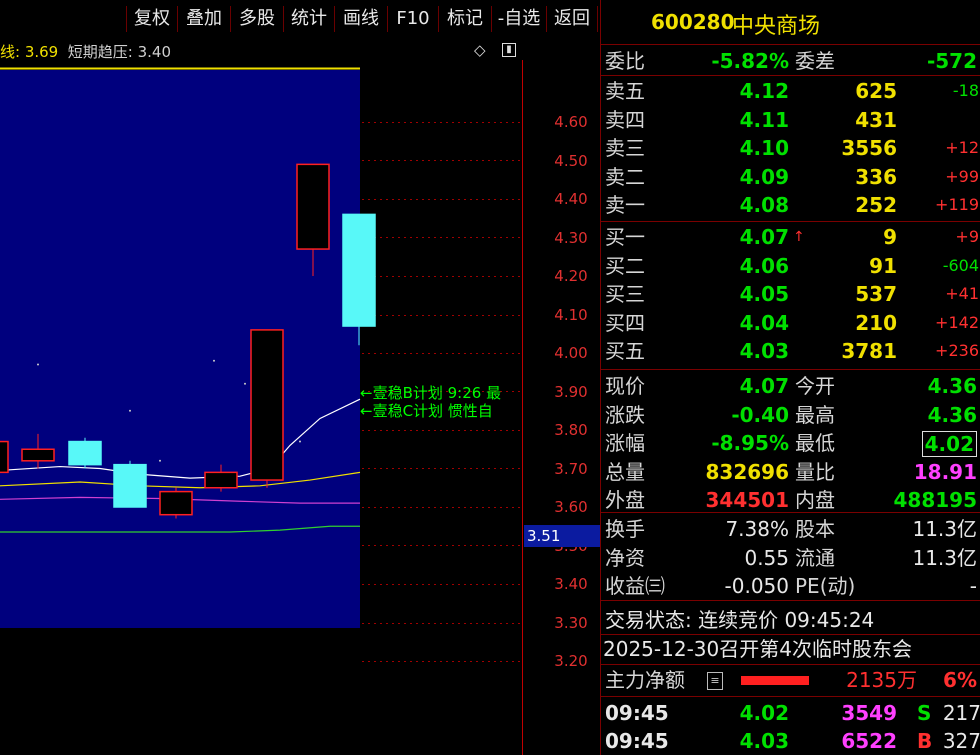 This screenshot has width=980, height=755. What do you see at coordinates (764, 119) in the screenshot?
I see `sell-4-price: 4.11` at bounding box center [764, 119].